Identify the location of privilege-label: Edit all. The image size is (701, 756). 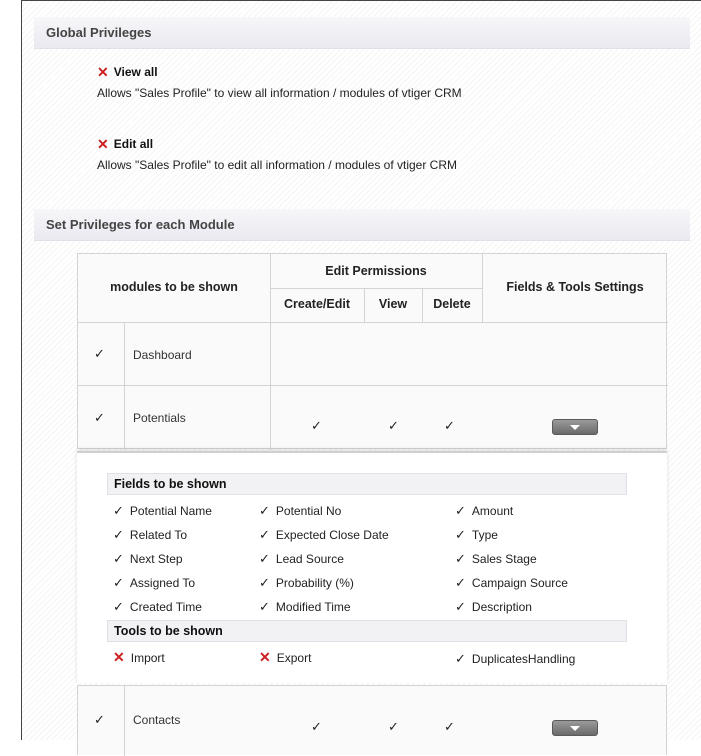
(133, 144).